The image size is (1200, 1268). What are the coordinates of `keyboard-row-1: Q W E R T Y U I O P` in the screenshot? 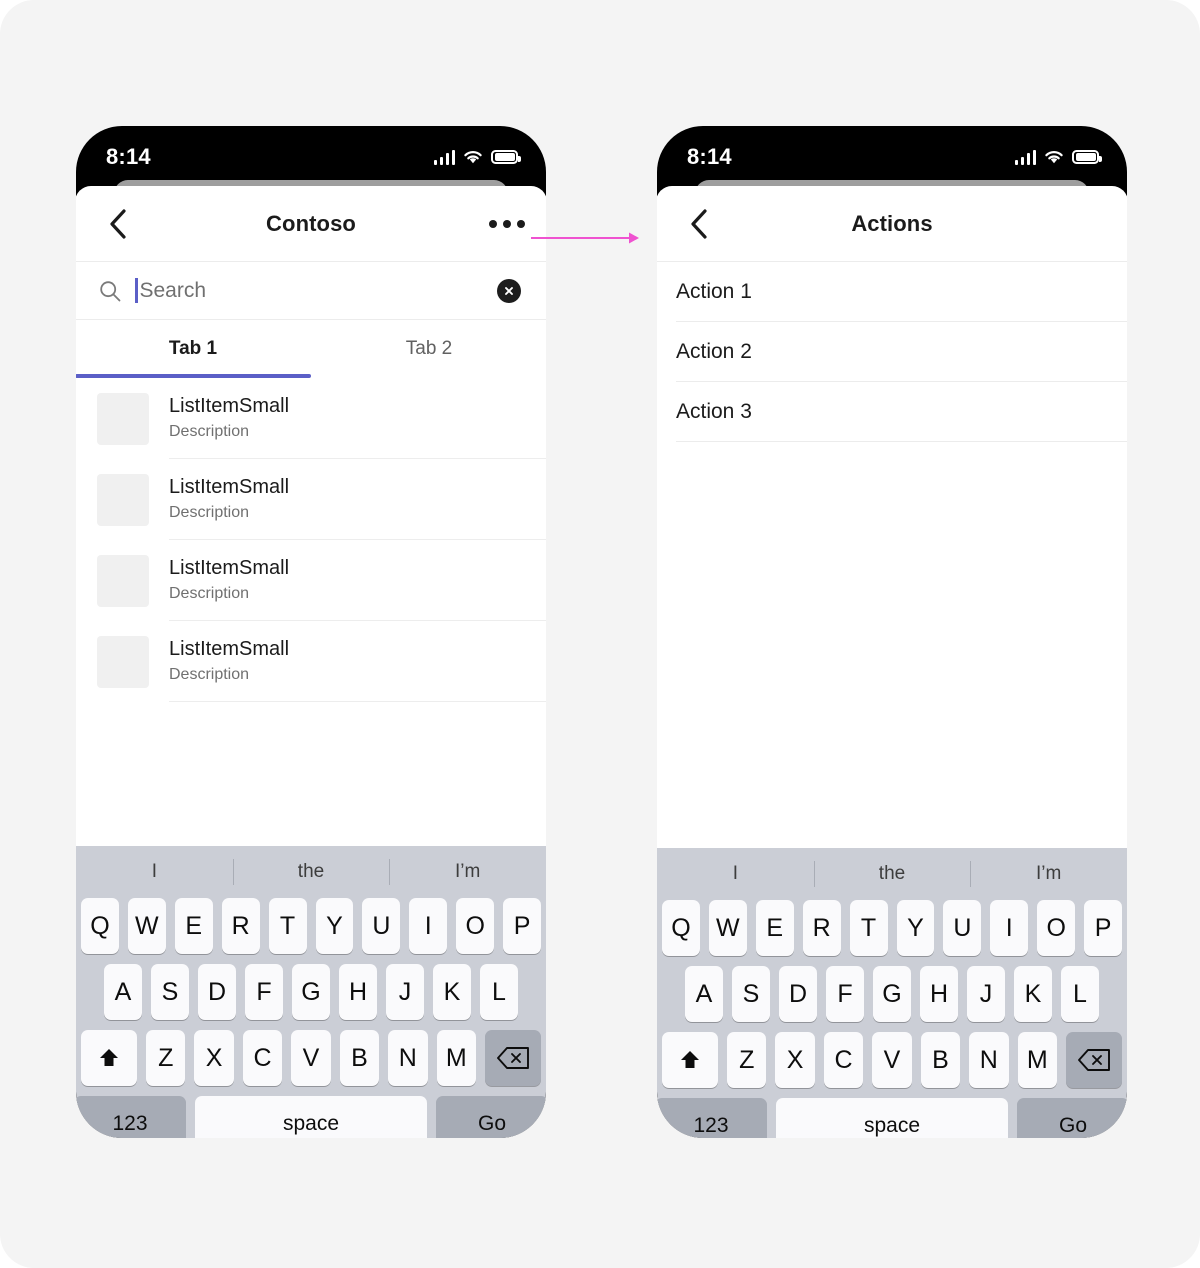 It's located at (892, 928).